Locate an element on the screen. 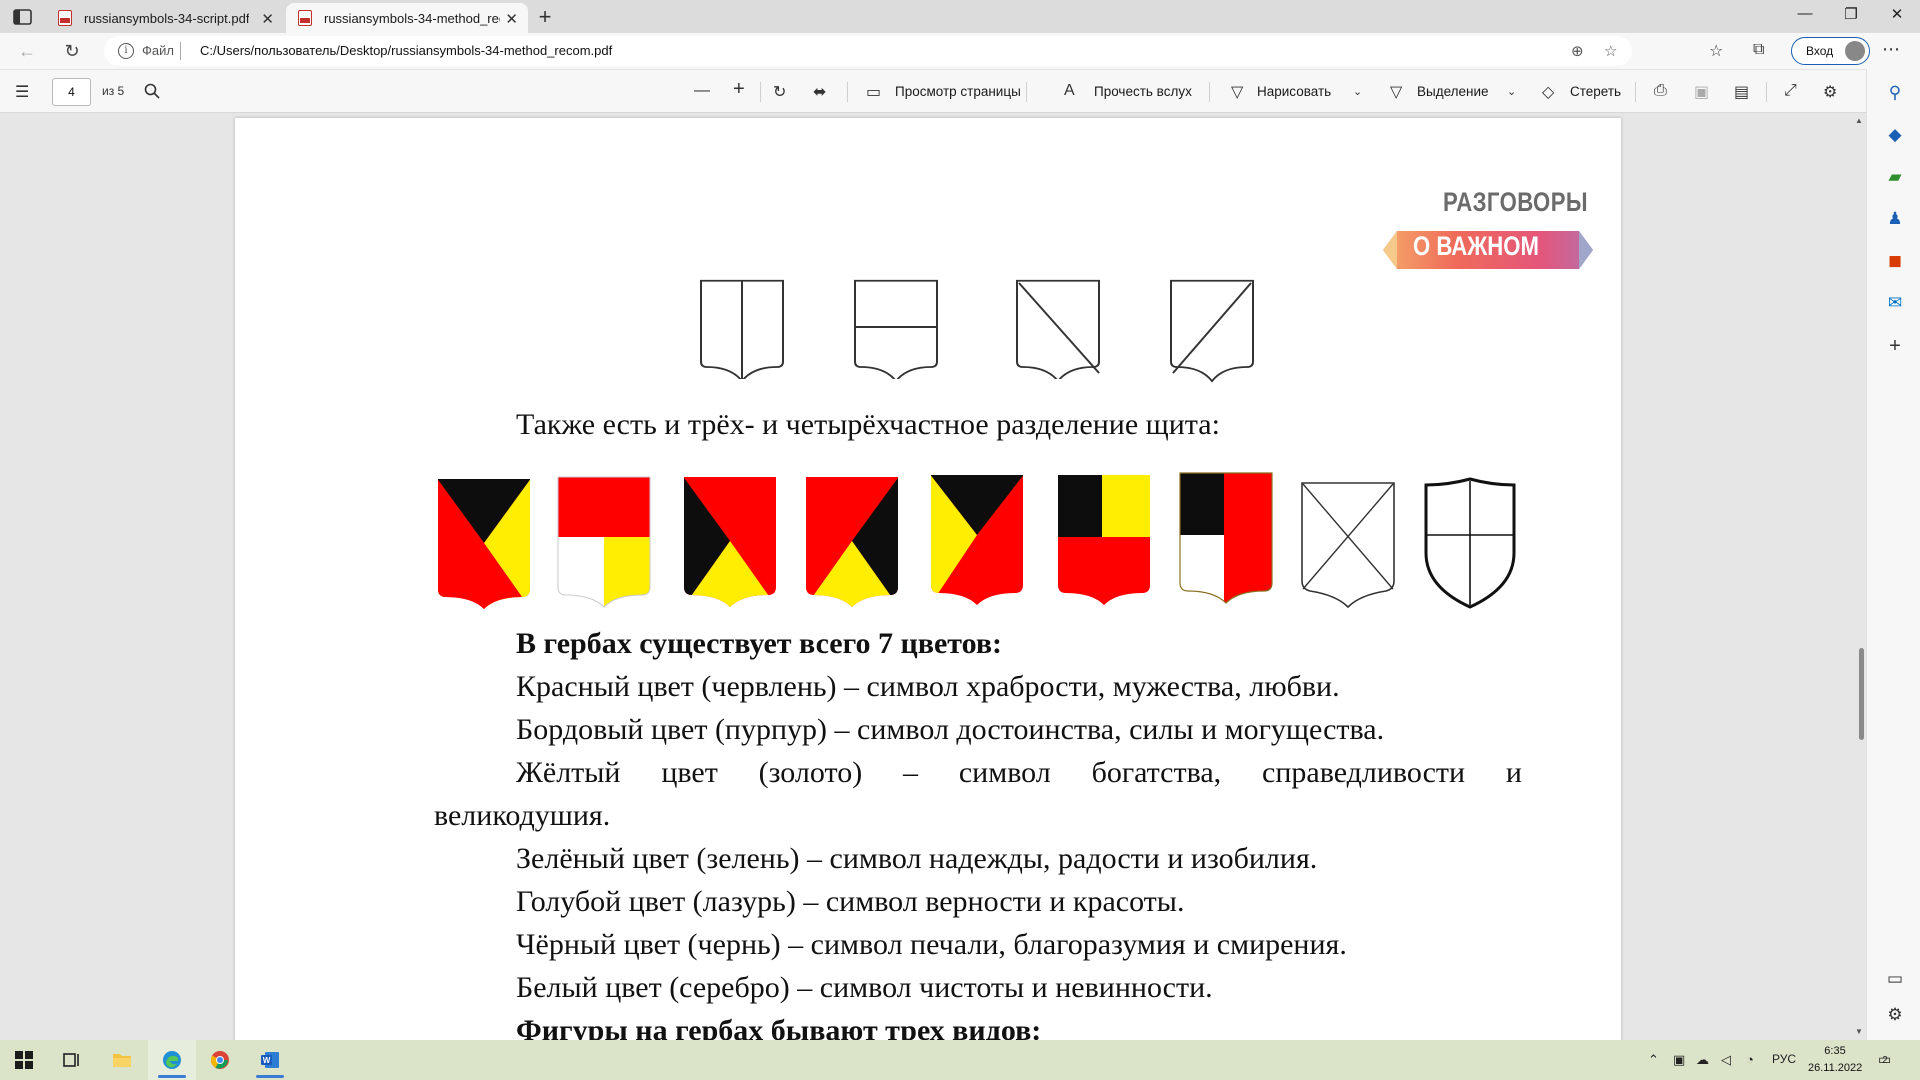  windows-logo-icon is located at coordinates (24, 1060).